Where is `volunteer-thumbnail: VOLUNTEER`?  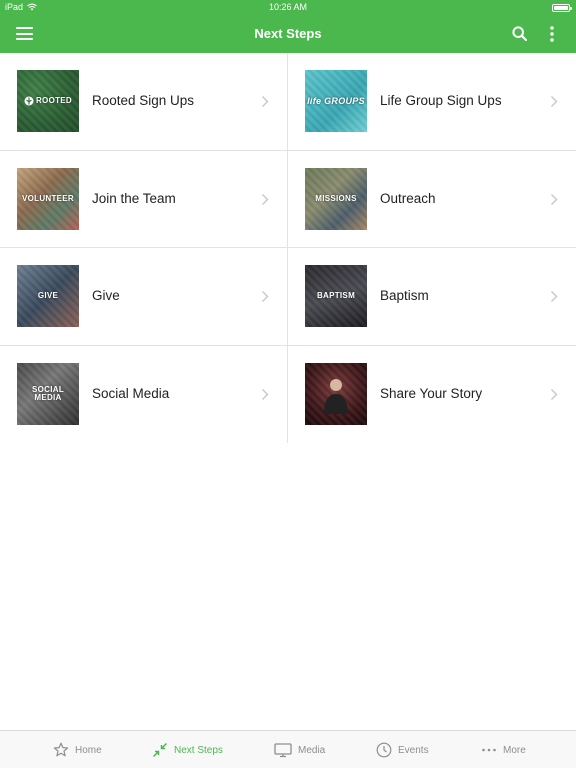
volunteer-thumbnail: VOLUNTEER is located at coordinates (48, 198).